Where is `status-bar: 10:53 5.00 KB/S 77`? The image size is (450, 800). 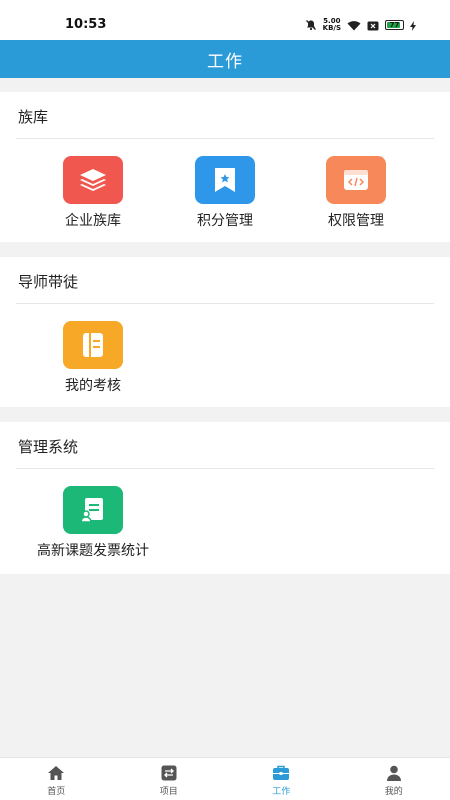 status-bar: 10:53 5.00 KB/S 77 is located at coordinates (225, 20).